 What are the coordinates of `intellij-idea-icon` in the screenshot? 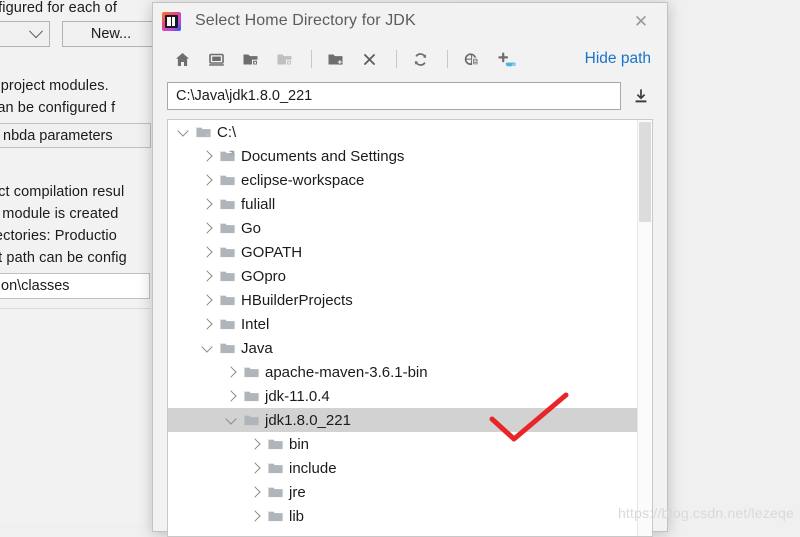 It's located at (171, 21).